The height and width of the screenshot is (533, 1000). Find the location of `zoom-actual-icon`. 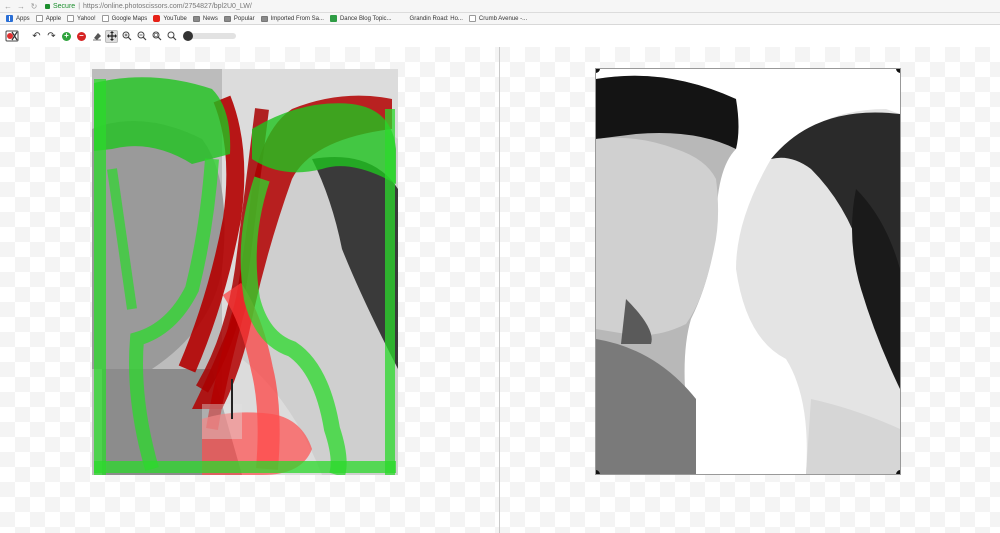

zoom-actual-icon is located at coordinates (171, 36).